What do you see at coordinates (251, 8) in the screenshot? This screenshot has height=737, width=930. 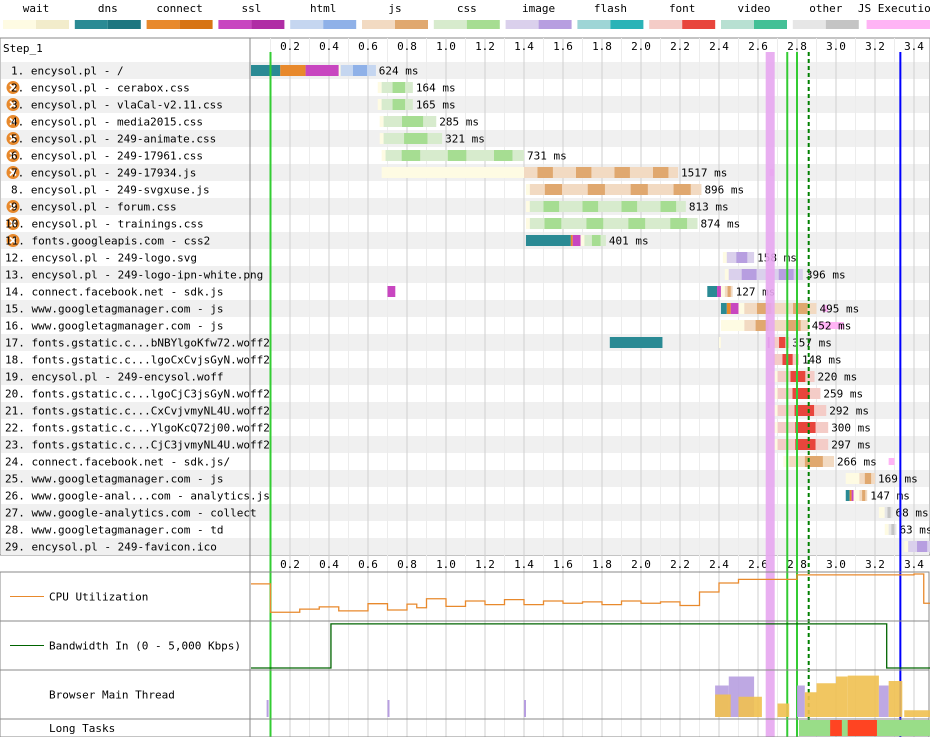 I see `legend-label-3: ssl` at bounding box center [251, 8].